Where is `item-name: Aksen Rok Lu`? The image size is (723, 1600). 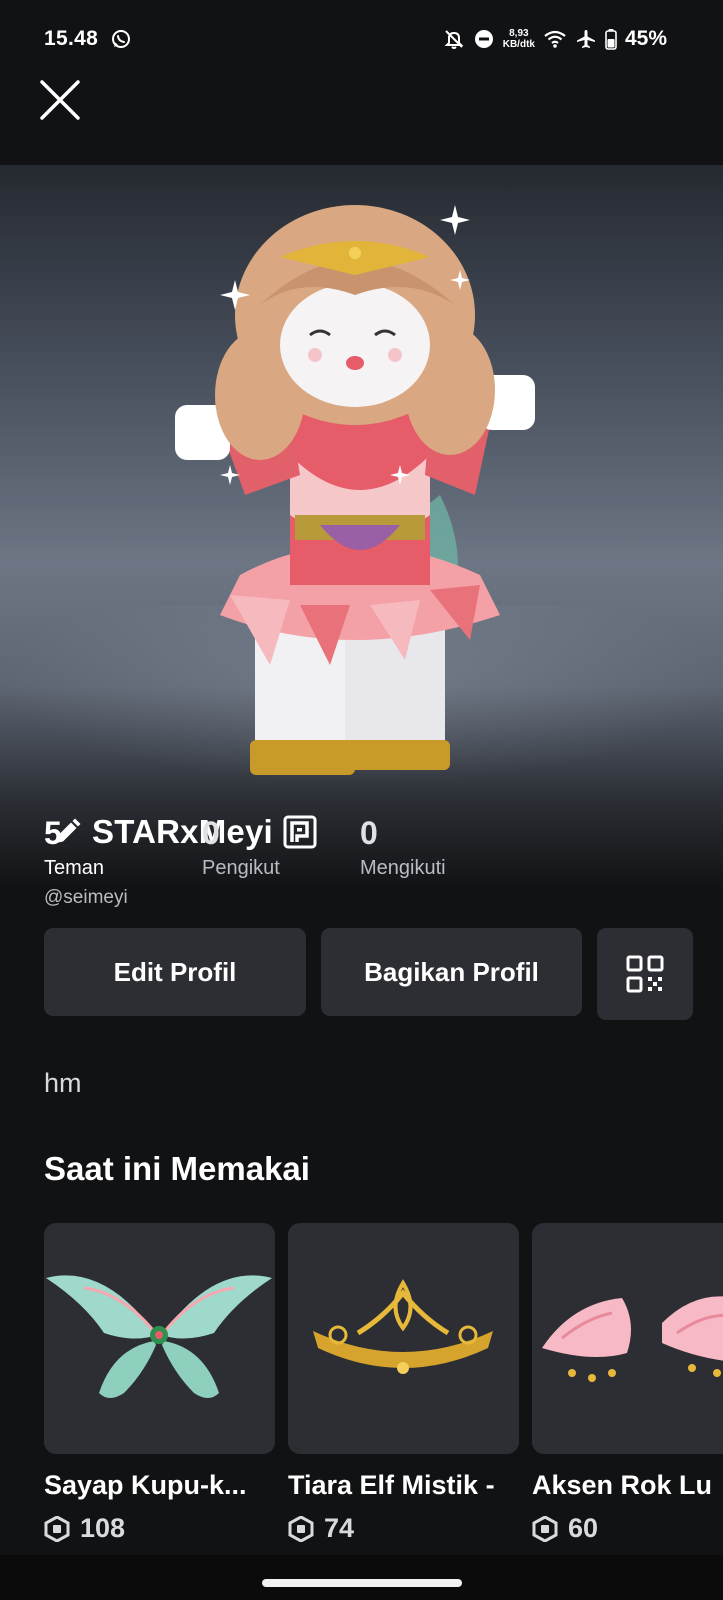 item-name: Aksen Rok Lu is located at coordinates (622, 1485).